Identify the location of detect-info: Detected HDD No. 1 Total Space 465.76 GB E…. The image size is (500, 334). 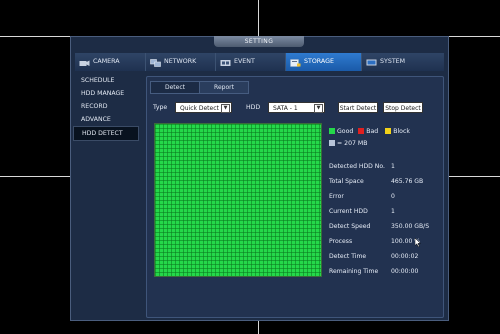
(384, 219).